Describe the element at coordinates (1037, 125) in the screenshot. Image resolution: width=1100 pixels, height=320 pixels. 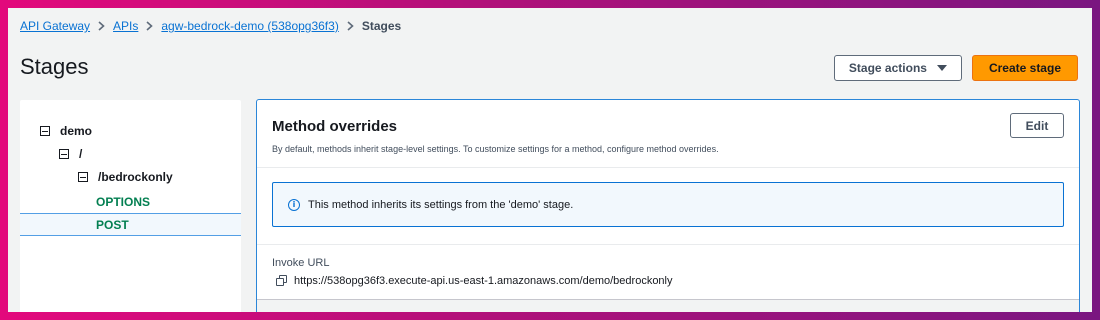
I see `edit-button: Edit` at that location.